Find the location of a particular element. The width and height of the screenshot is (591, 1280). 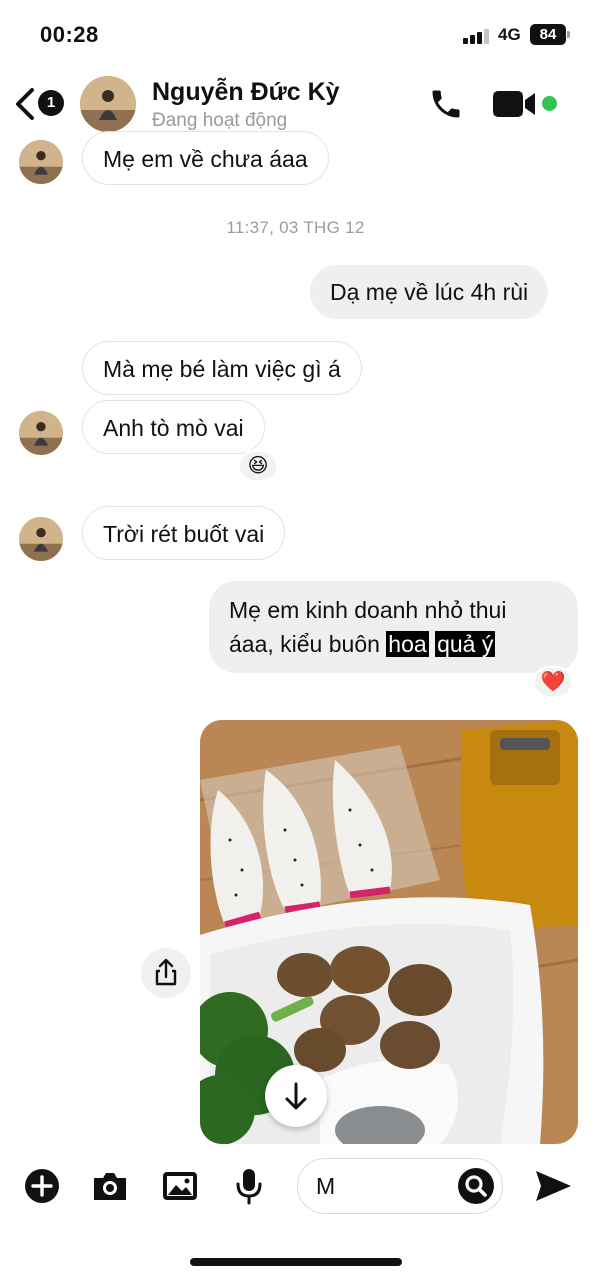

share-button is located at coordinates (166, 973).